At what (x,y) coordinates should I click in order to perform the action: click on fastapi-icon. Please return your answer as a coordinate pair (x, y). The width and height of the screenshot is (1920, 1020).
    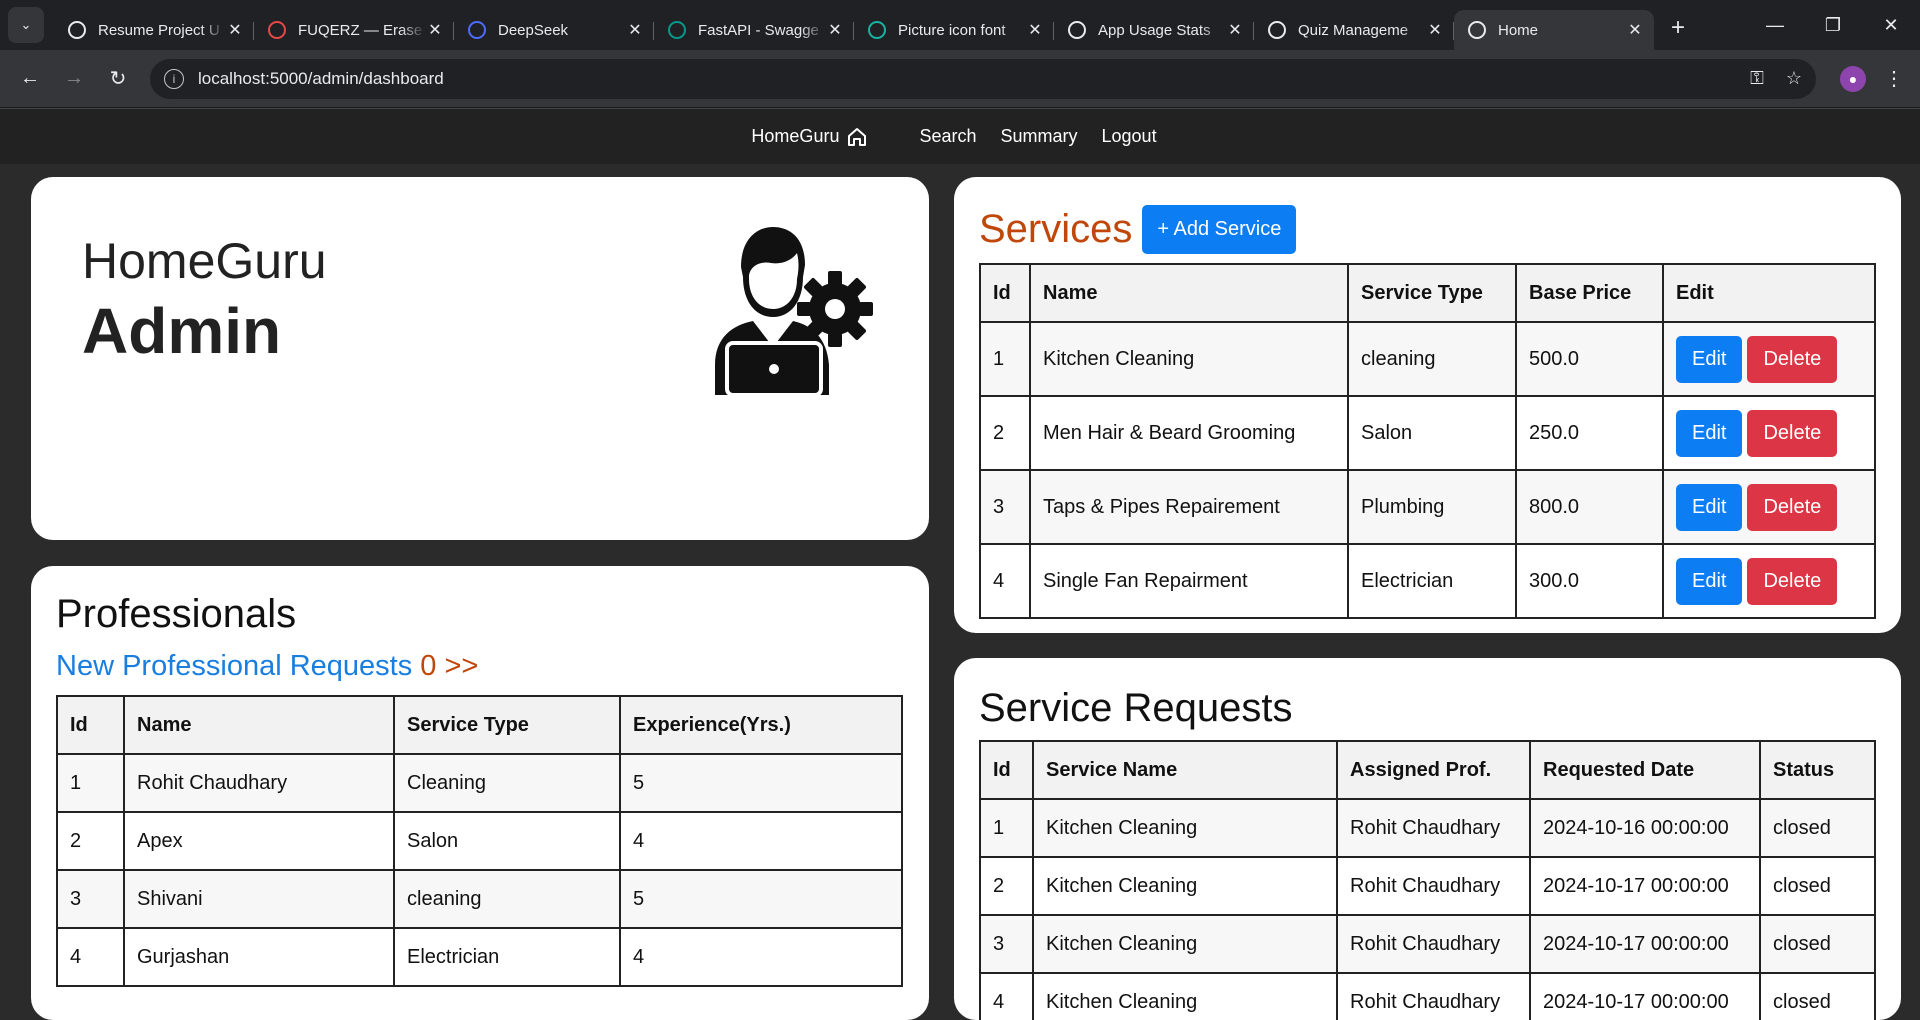
    Looking at the image, I should click on (677, 30).